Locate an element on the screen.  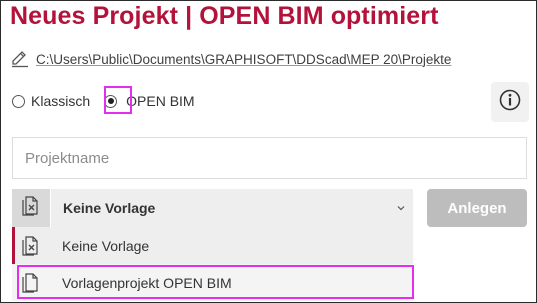
radio-classic-label: Klassisch is located at coordinates (60, 101).